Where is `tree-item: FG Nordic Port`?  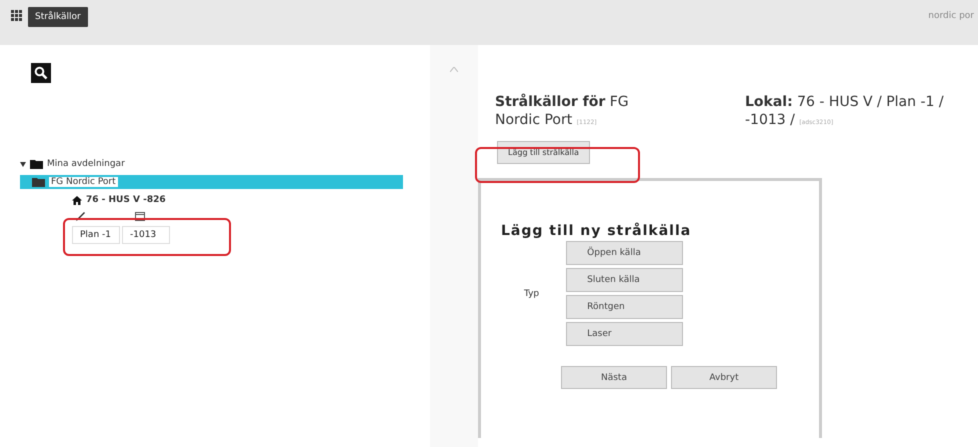
tree-item: FG Nordic Port is located at coordinates (83, 182).